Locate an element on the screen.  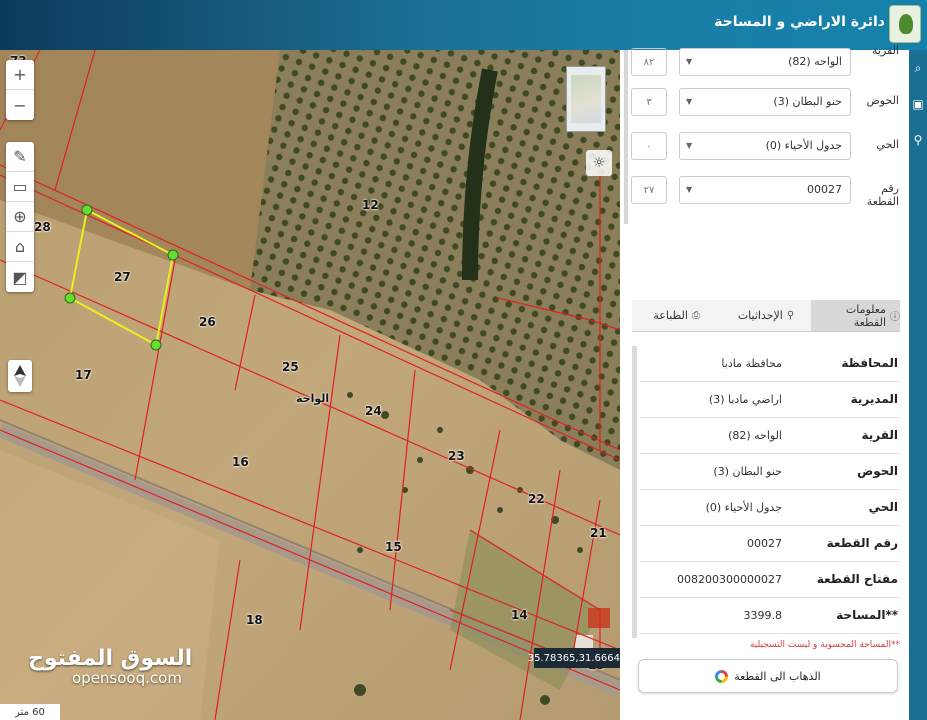
watermark-arabic: السوق المفتوح is located at coordinates (110, 658).